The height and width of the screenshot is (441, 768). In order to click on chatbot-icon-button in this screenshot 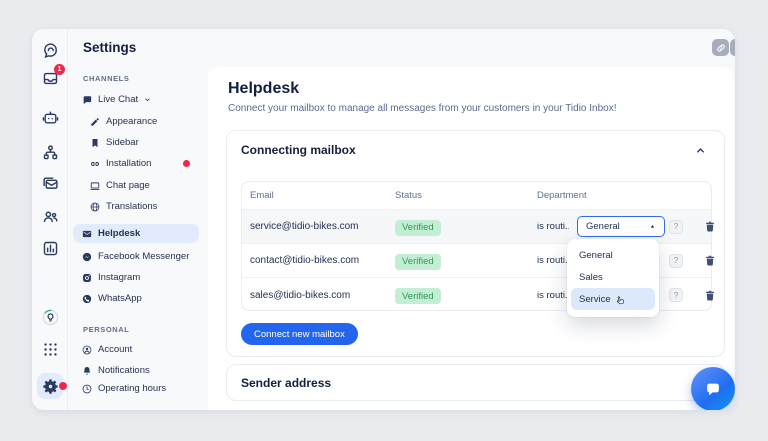, I will do `click(50, 117)`.